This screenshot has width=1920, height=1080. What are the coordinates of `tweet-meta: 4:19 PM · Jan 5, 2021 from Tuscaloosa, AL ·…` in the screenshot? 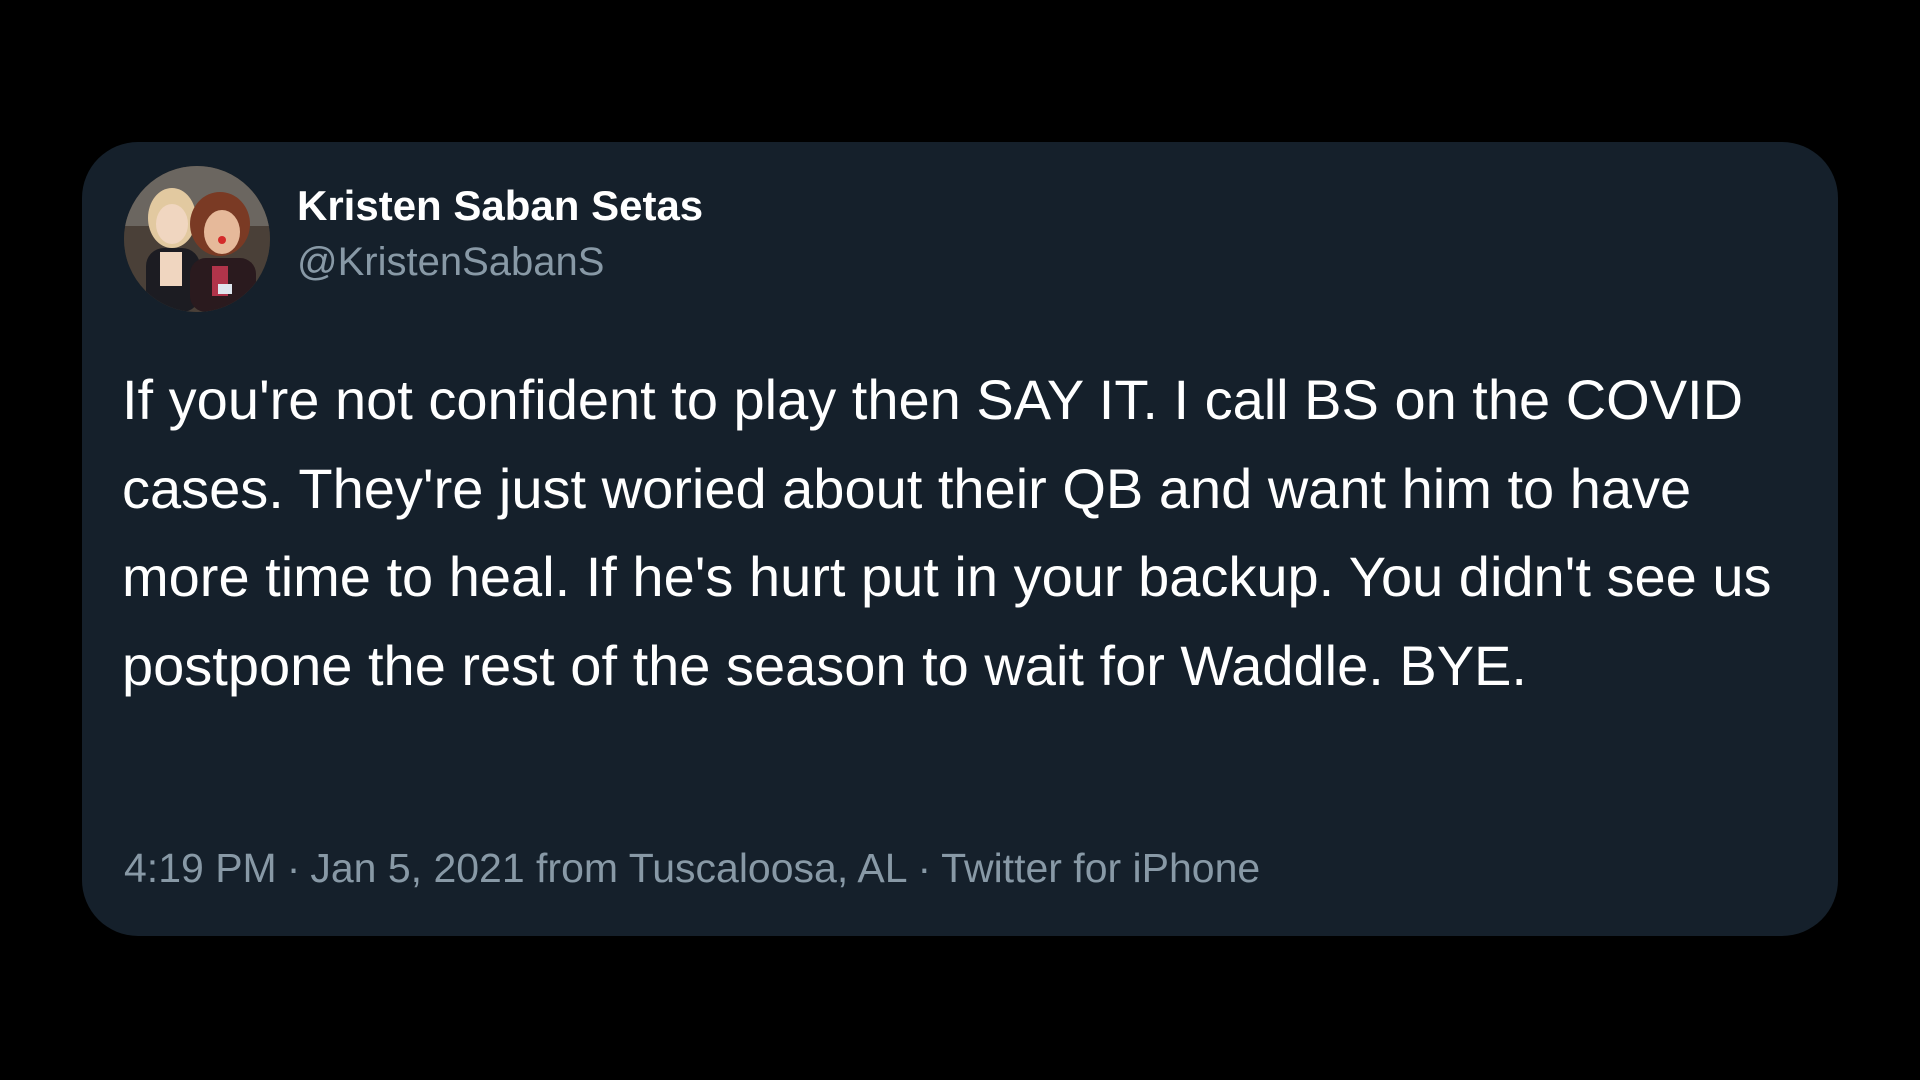 It's located at (692, 868).